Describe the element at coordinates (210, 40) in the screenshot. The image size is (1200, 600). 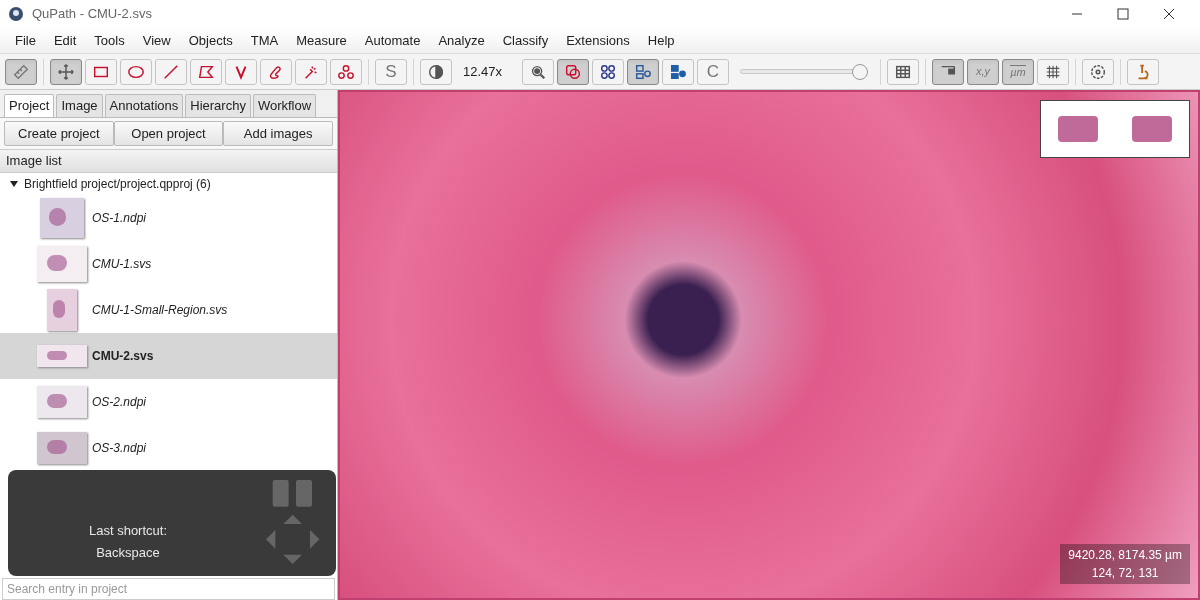
I see `menu-item: Objects` at that location.